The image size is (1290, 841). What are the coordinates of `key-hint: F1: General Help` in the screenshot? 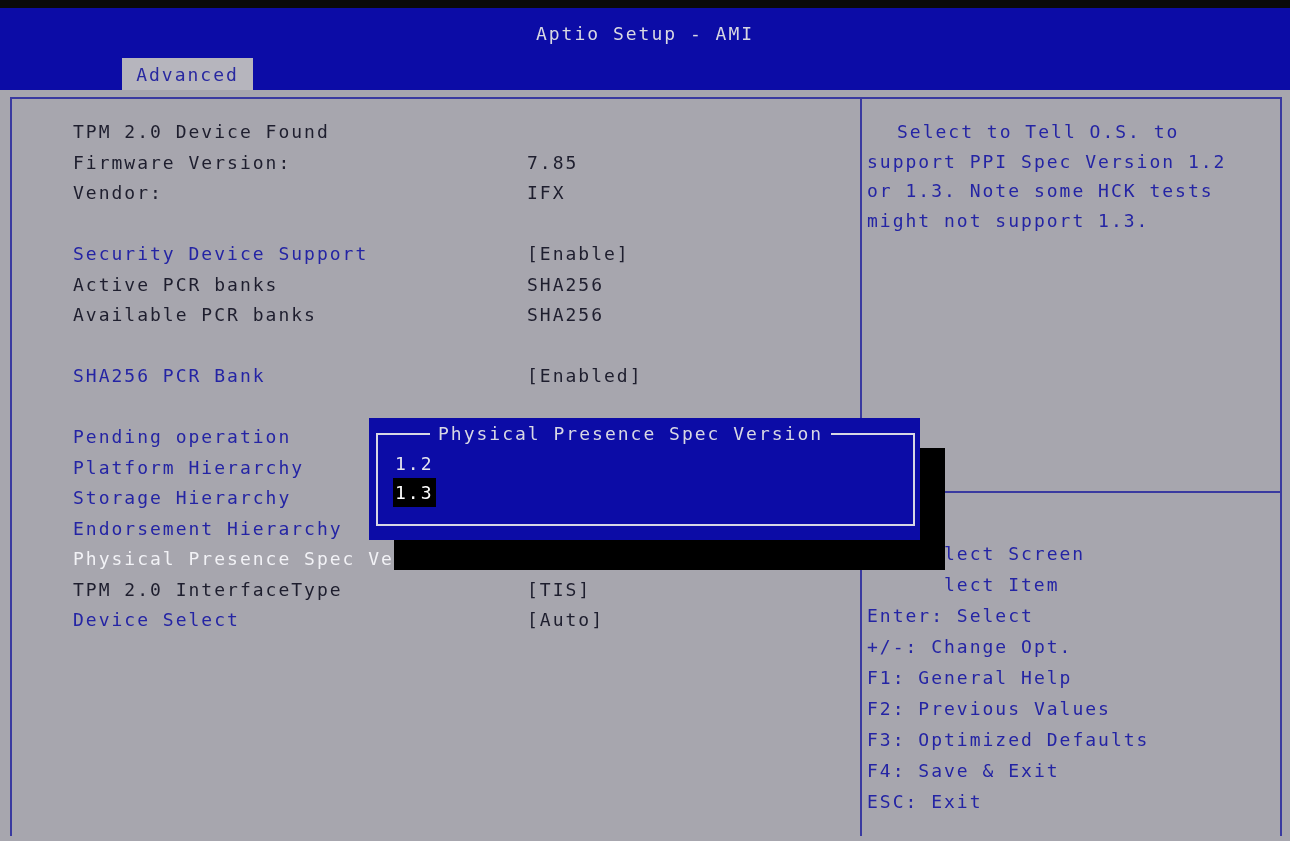 It's located at (970, 678).